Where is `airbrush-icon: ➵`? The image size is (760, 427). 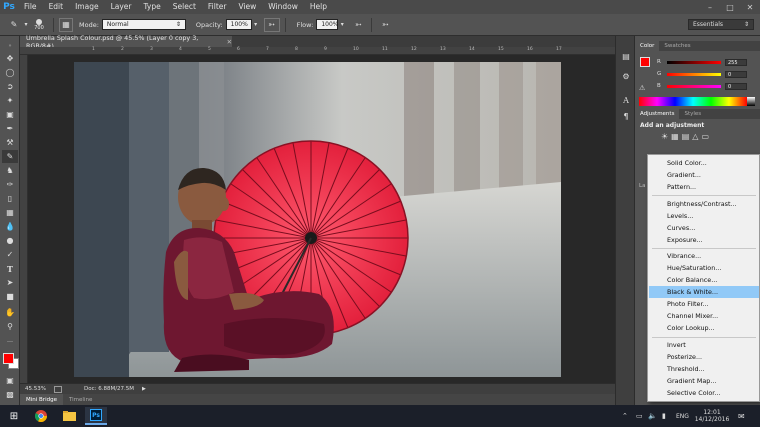
airbrush-icon: ➵ is located at coordinates (358, 25).